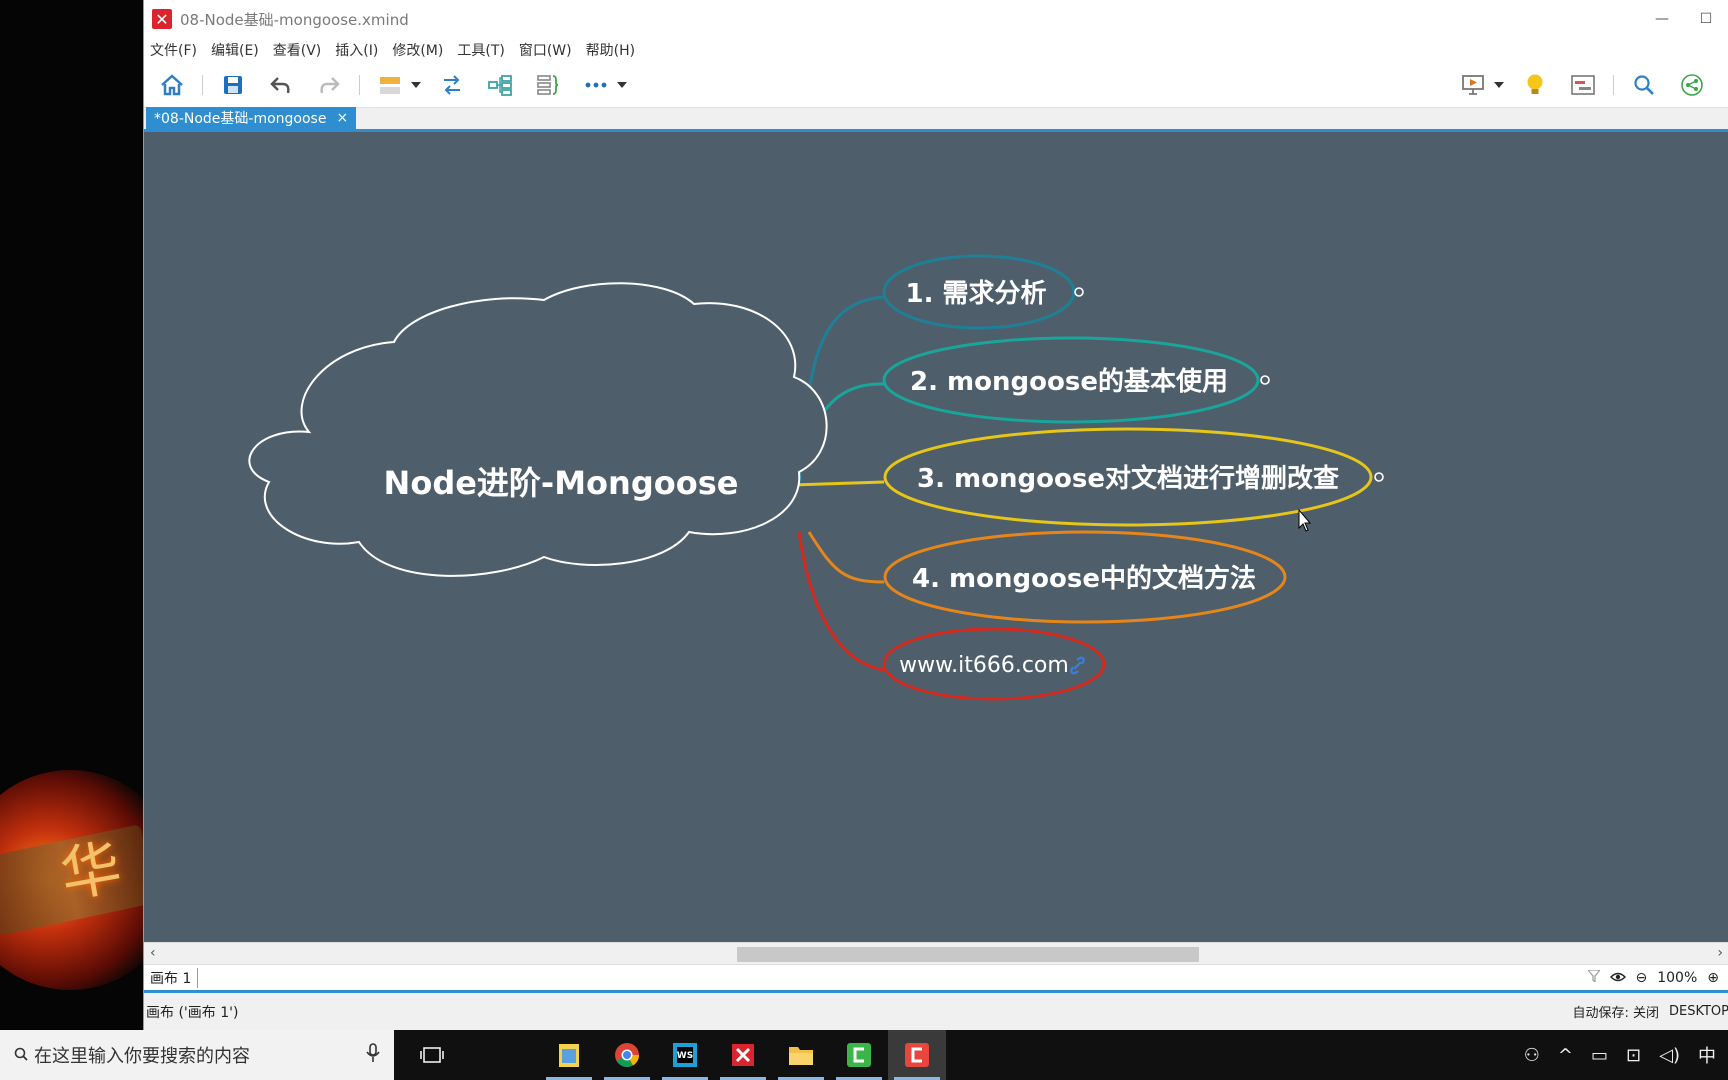 This screenshot has height=1080, width=1728. I want to click on undo-icon, so click(280, 84).